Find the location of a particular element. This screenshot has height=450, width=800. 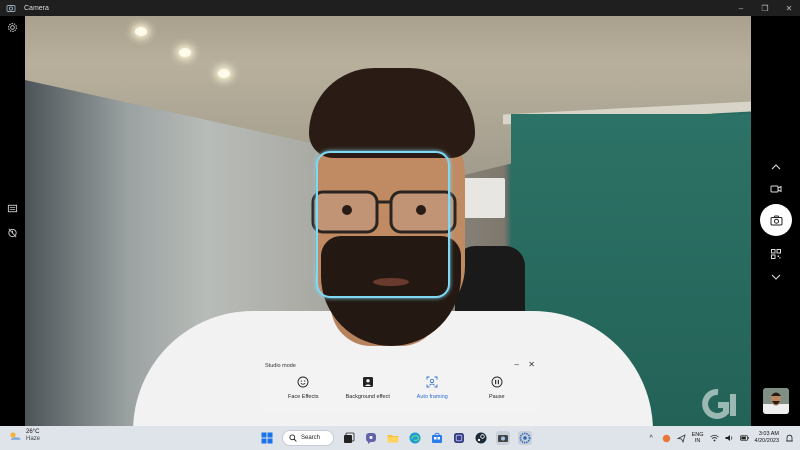

haze-icon is located at coordinates (15, 435).